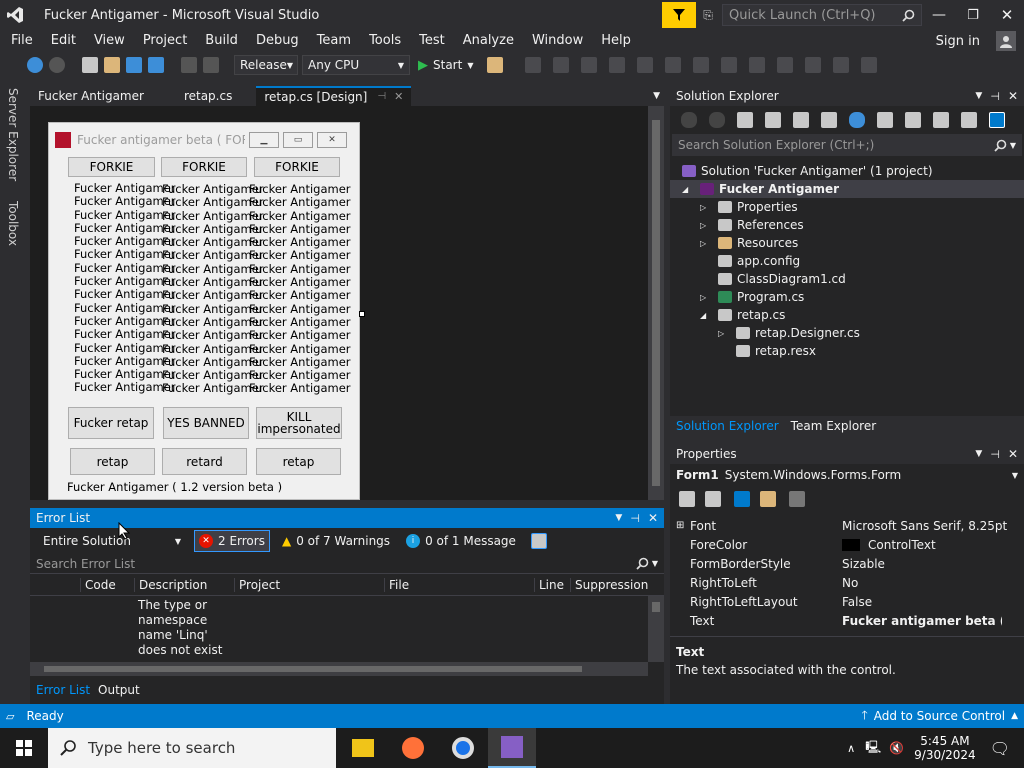 This screenshot has height=768, width=1024. Describe the element at coordinates (24, 748) in the screenshot. I see `windows-start-icon` at that location.